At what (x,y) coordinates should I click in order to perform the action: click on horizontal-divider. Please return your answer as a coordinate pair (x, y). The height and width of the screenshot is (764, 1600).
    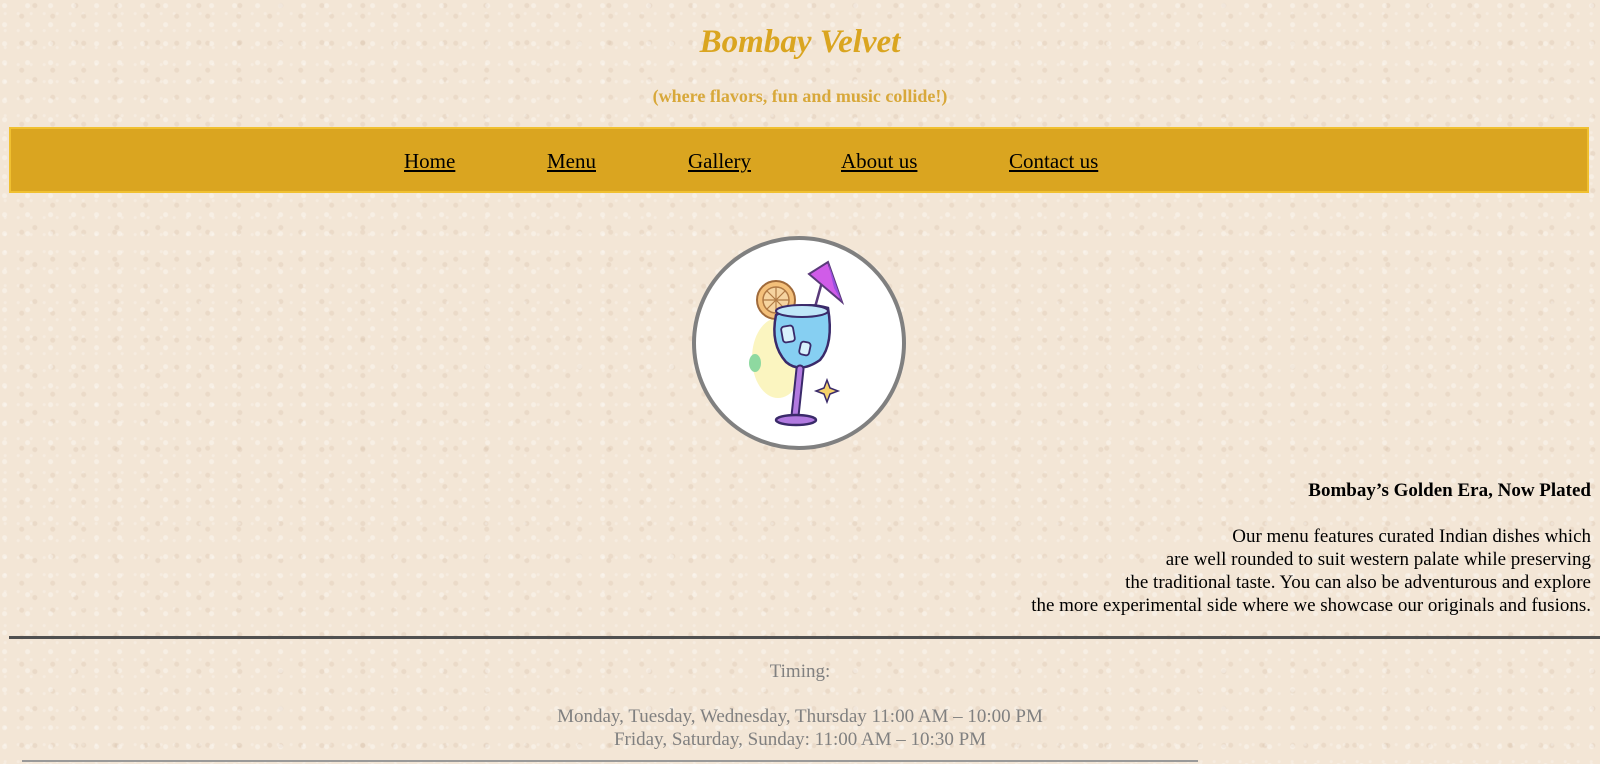
    Looking at the image, I should click on (804, 637).